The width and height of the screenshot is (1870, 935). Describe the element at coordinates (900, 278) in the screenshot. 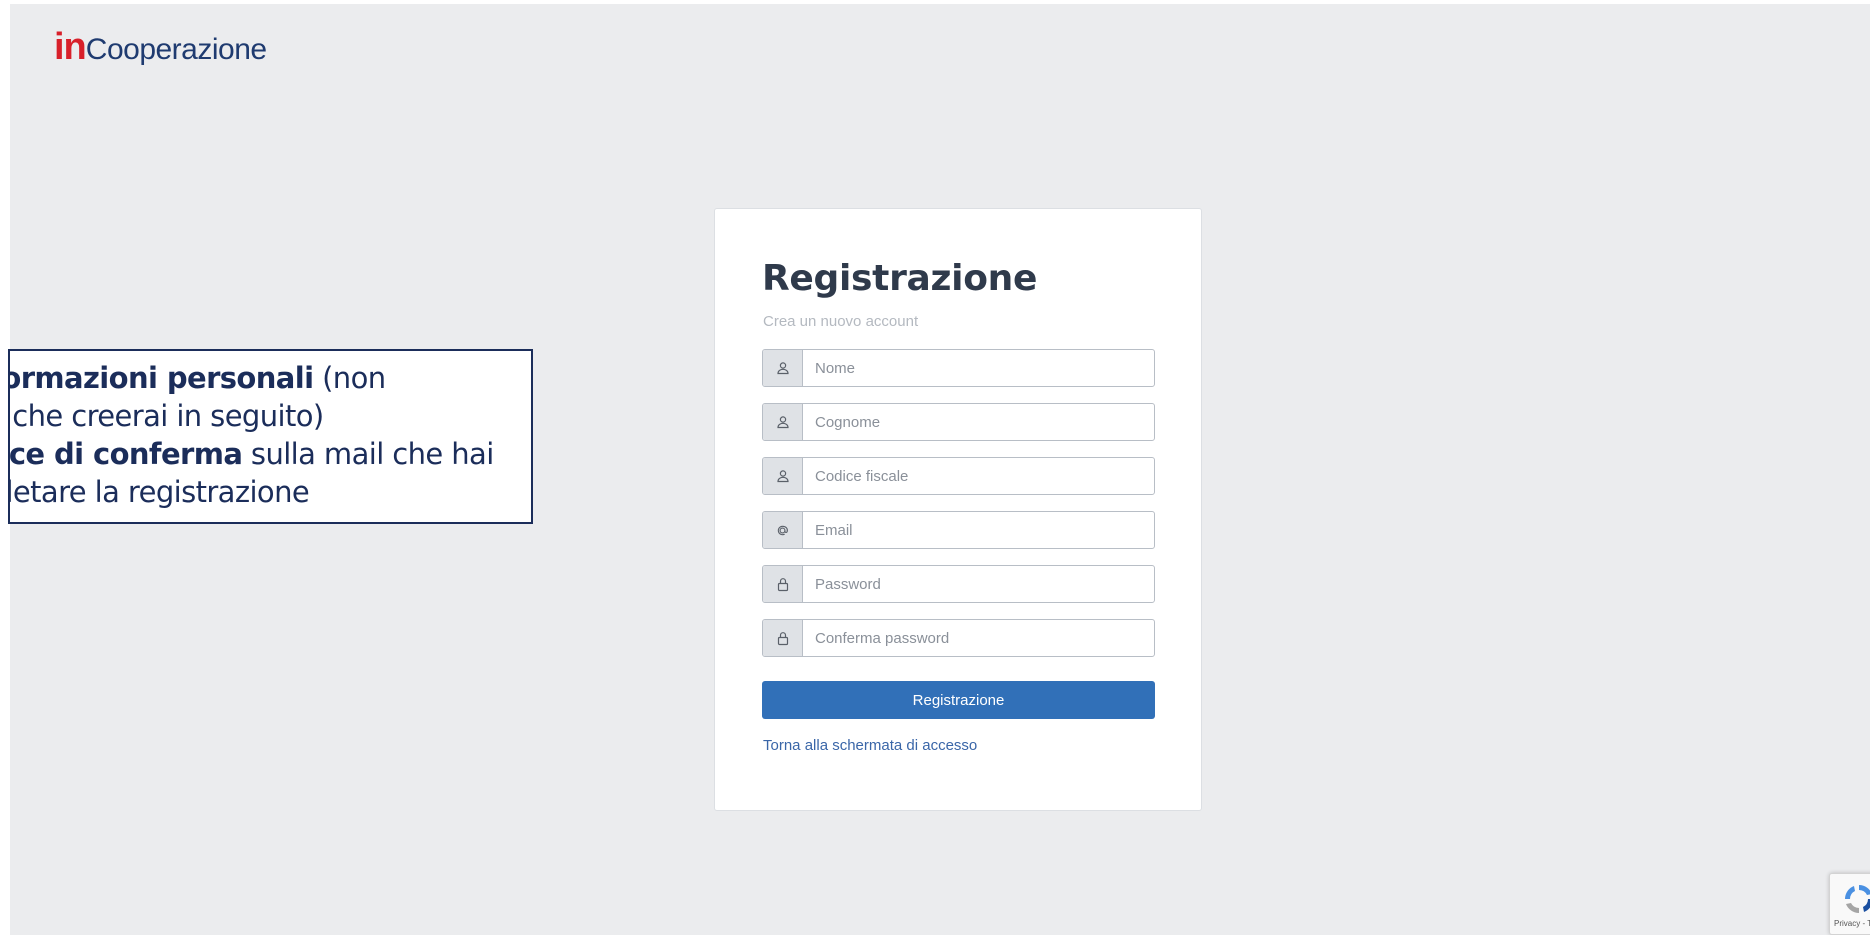

I see `page-title: Registrazione` at that location.